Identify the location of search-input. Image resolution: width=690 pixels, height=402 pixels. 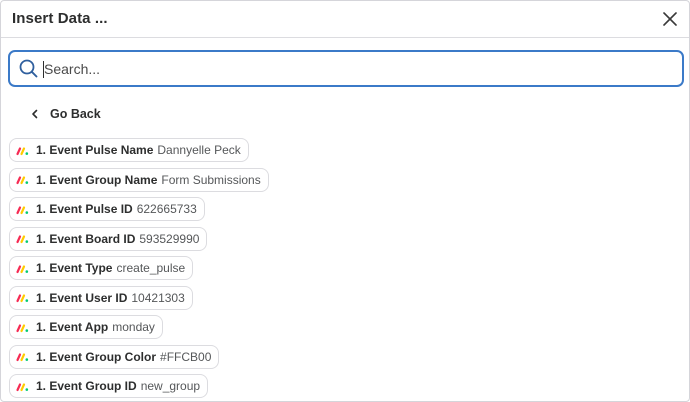
(352, 68).